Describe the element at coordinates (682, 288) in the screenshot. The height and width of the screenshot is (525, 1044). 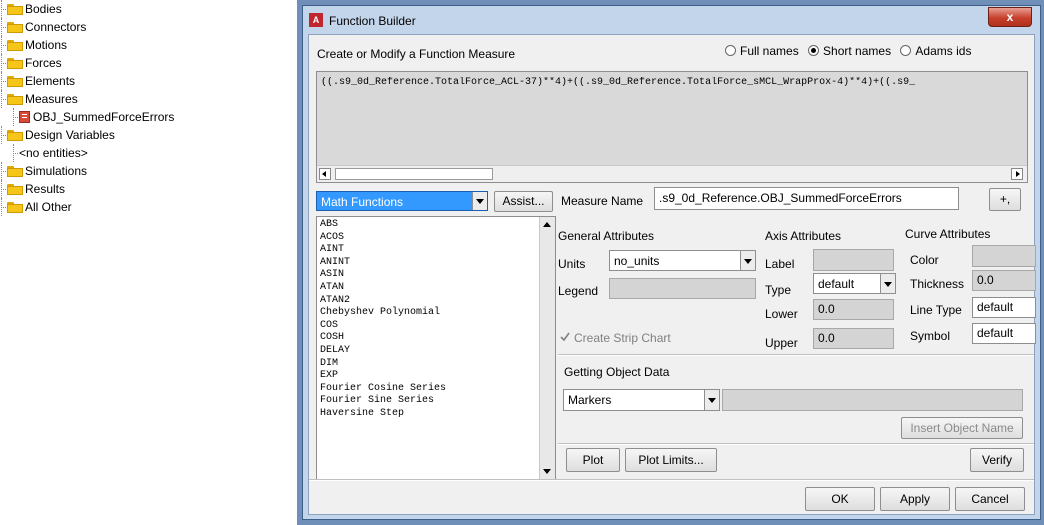
I see `legend-field` at that location.